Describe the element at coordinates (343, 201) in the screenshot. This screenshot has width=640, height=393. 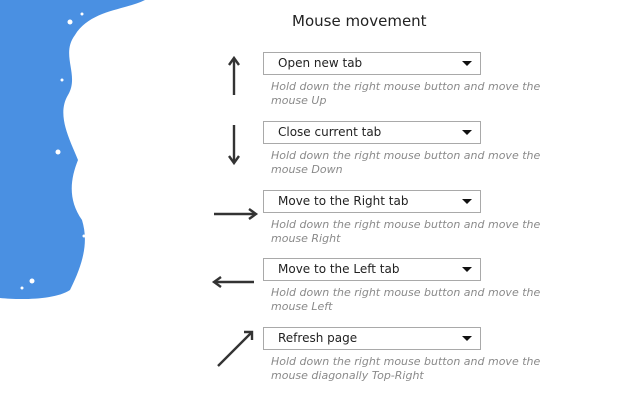
I see `gesture-action-selected-right: Move to the Right tab` at that location.